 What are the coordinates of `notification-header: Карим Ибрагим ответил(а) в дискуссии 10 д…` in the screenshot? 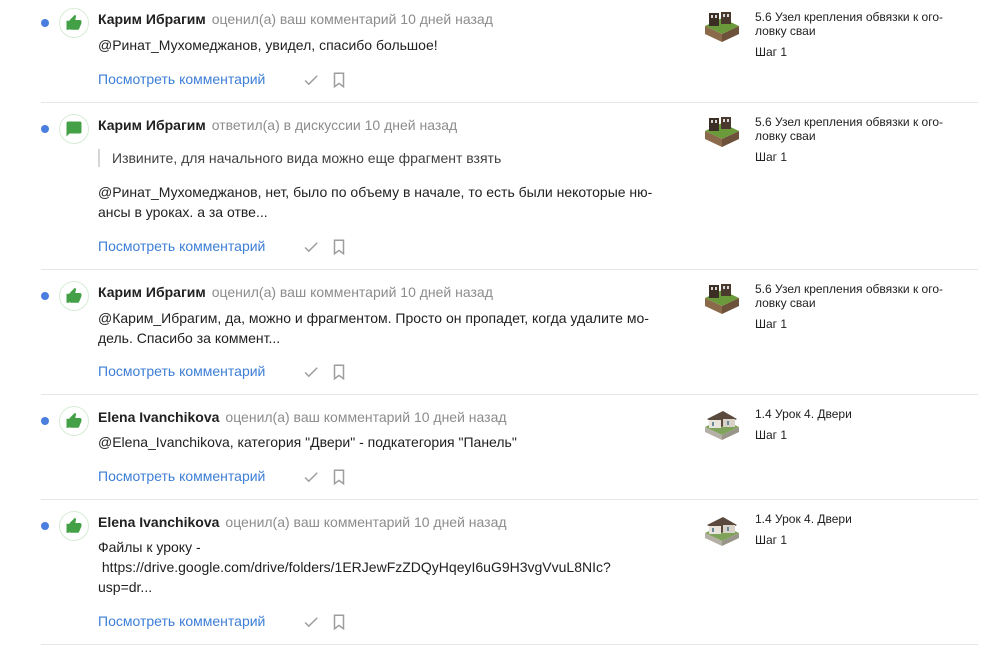 It's located at (277, 125).